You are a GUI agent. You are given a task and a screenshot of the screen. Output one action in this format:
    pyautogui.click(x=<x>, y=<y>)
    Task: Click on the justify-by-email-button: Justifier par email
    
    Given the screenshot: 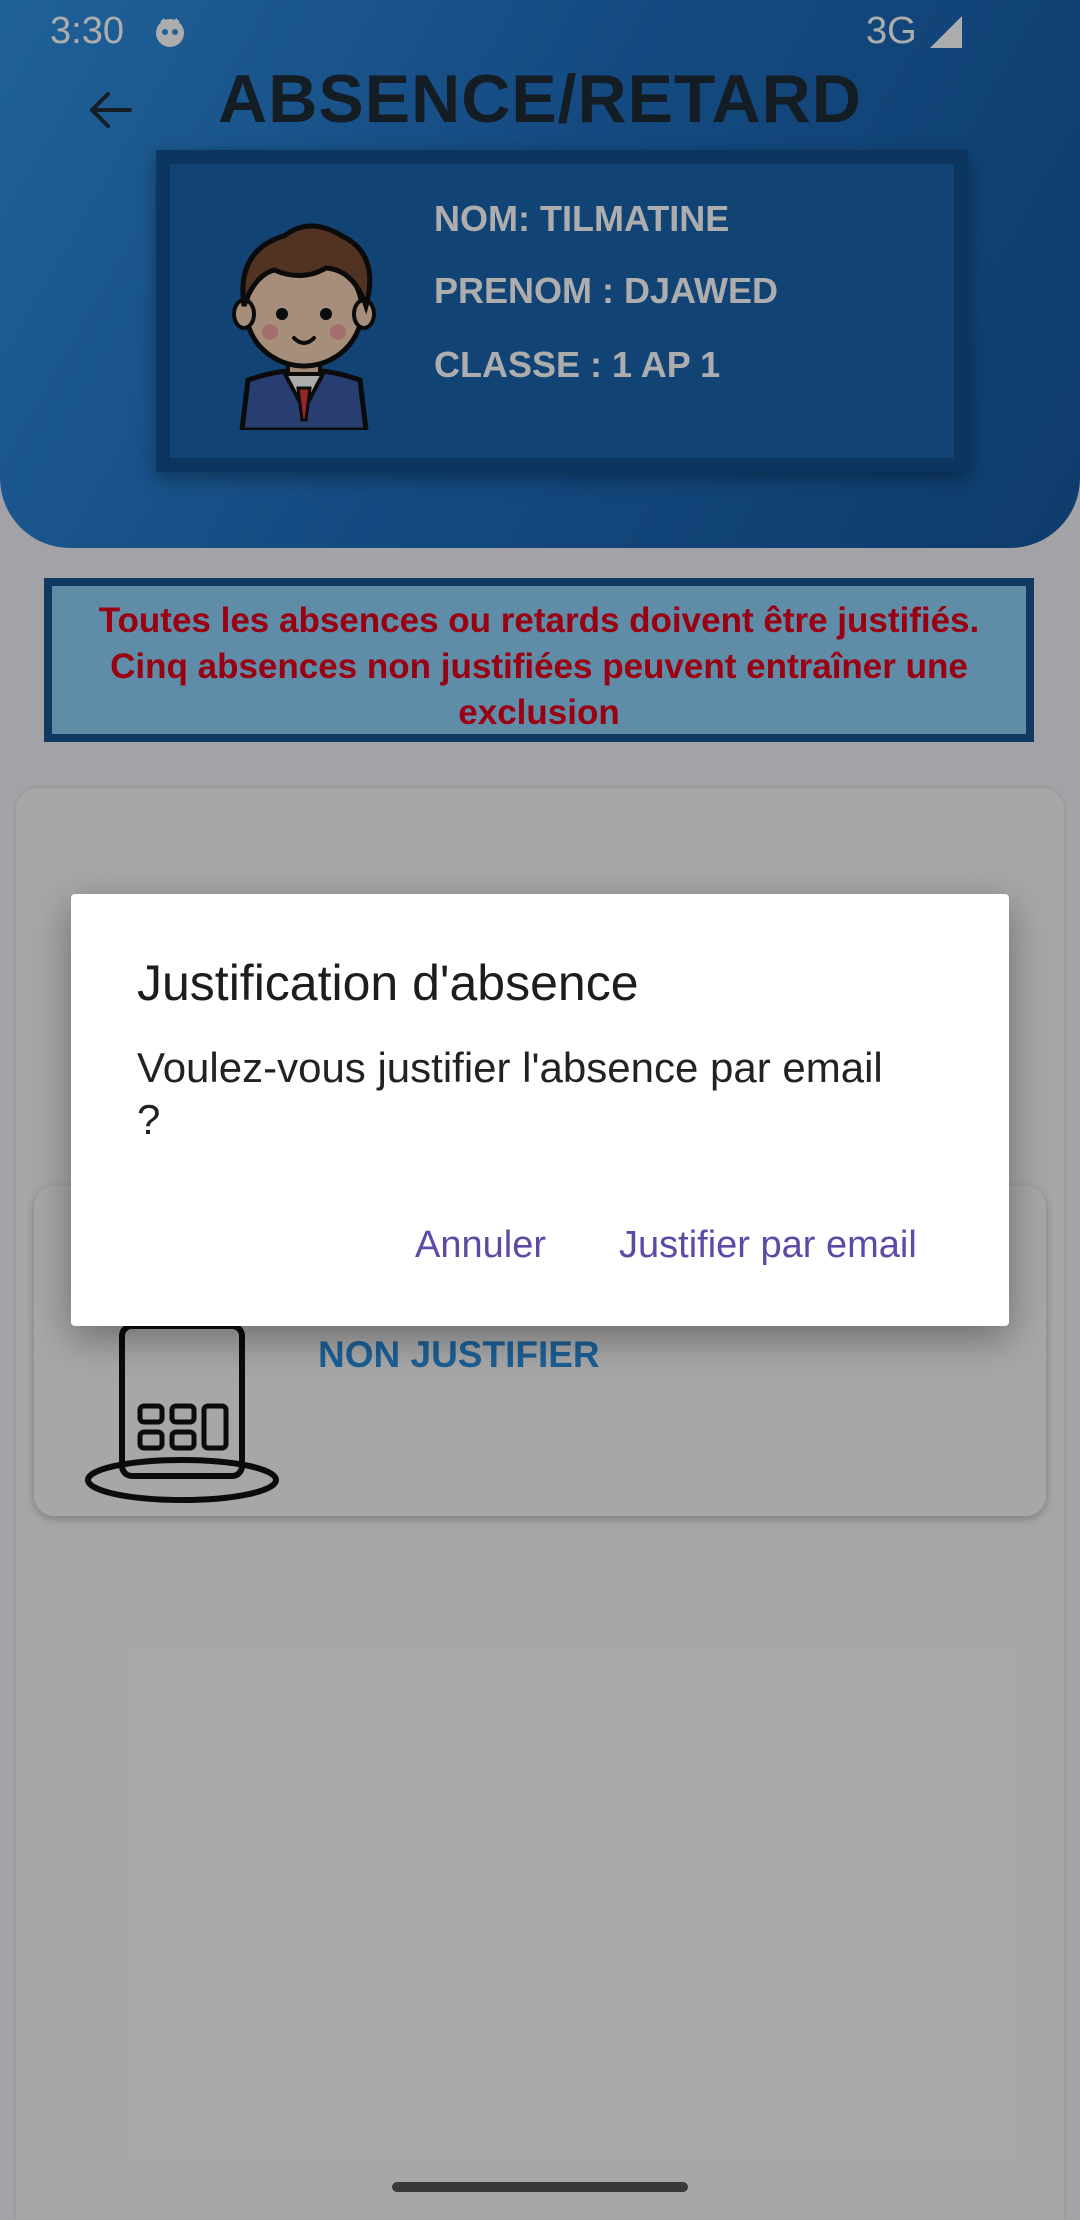 What is the action you would take?
    pyautogui.click(x=768, y=1245)
    